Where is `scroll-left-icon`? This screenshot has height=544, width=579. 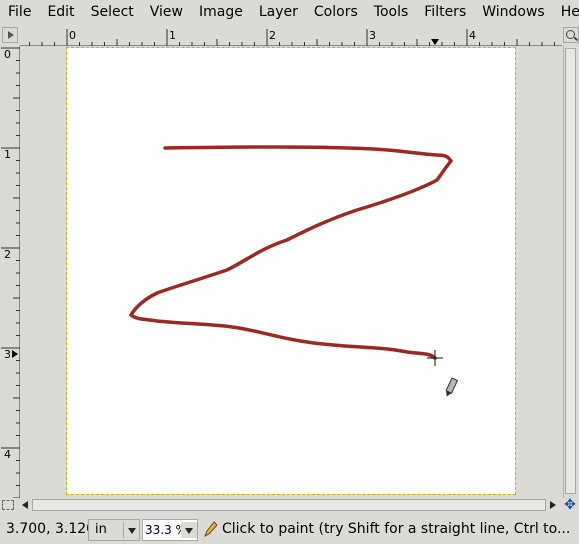 scroll-left-icon is located at coordinates (25, 505).